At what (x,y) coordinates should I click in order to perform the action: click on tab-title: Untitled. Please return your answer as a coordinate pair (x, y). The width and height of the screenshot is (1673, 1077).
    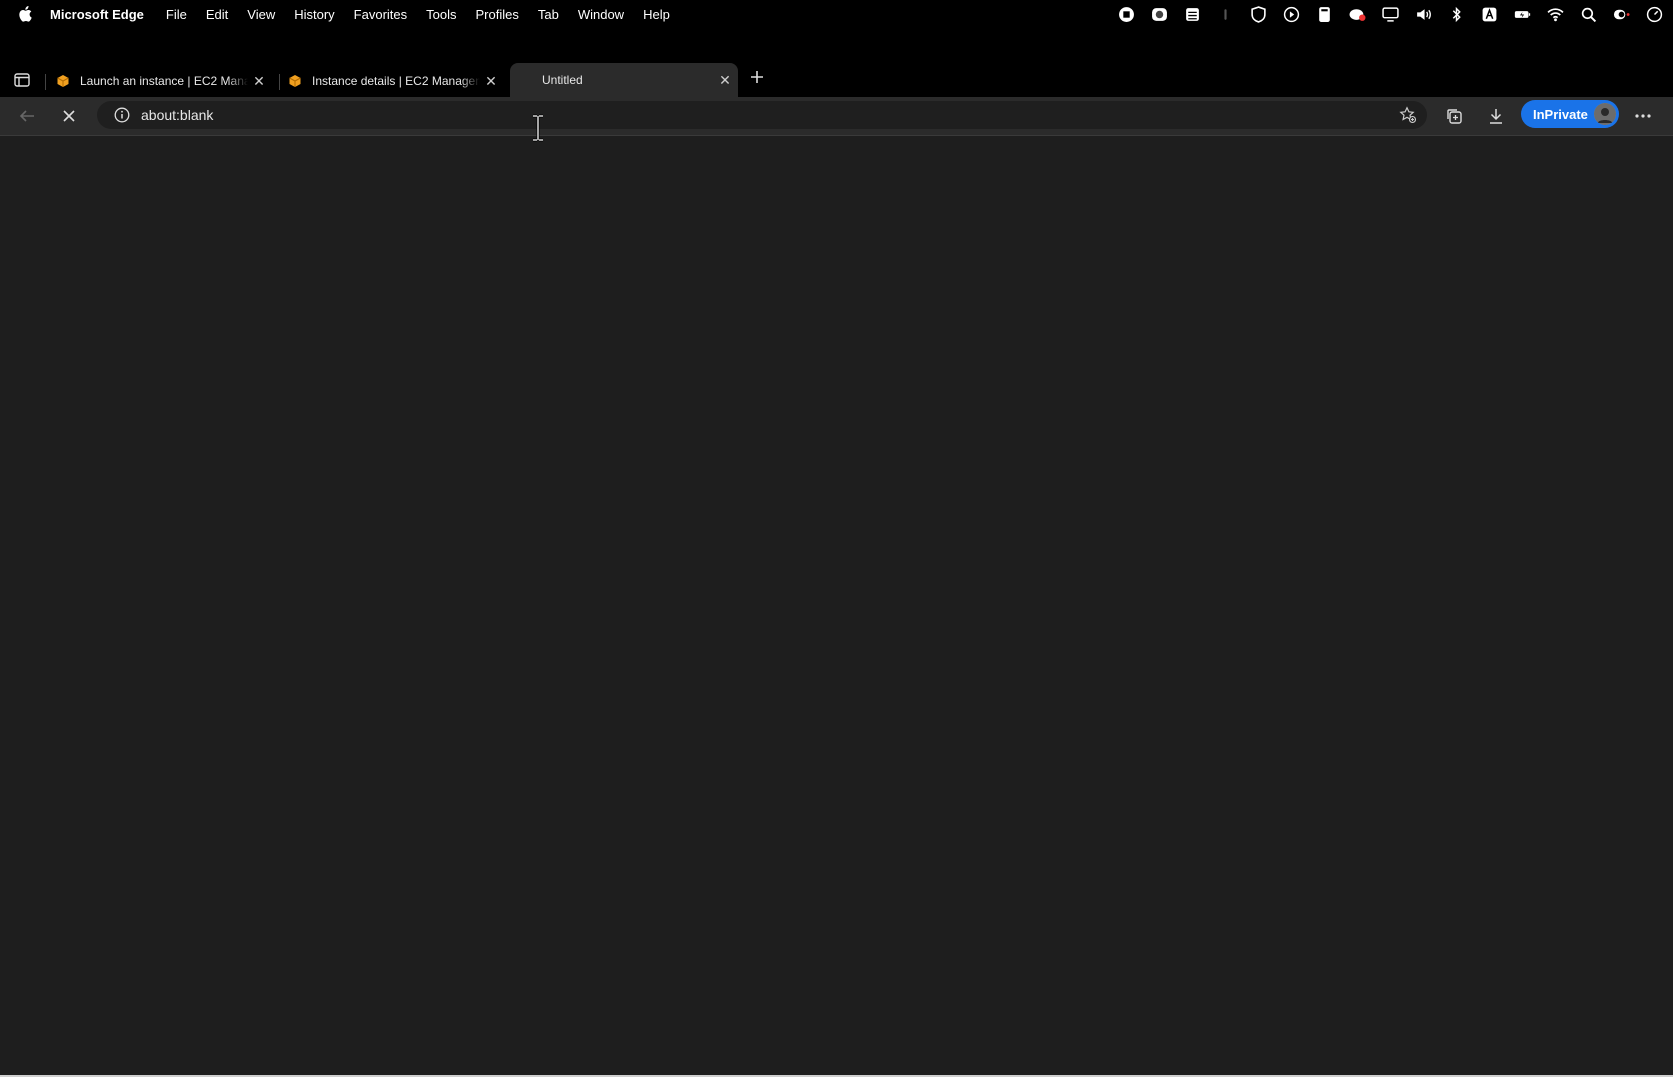
    Looking at the image, I should click on (562, 80).